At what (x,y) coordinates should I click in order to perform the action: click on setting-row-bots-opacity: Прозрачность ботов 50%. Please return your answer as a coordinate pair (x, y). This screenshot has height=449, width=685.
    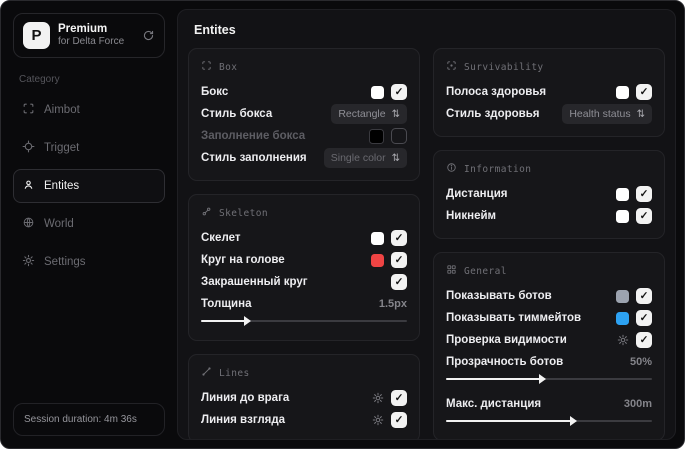
    Looking at the image, I should click on (549, 362).